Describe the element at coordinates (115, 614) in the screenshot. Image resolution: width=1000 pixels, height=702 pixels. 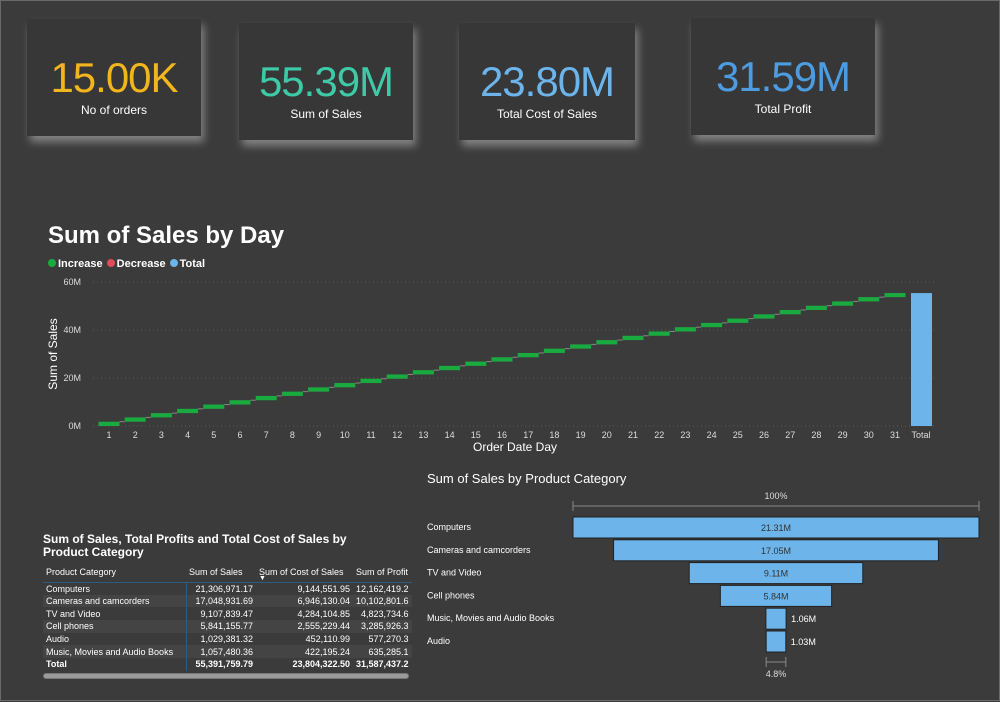
I see `table-cell: TV and Video` at that location.